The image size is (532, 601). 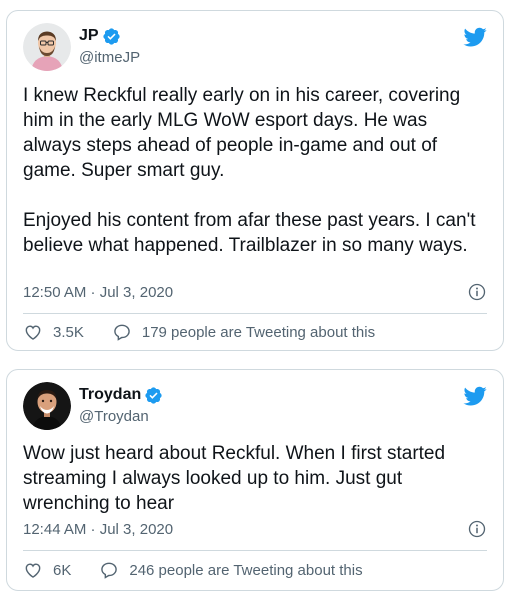 I want to click on handle: @itmeJP, so click(x=109, y=57).